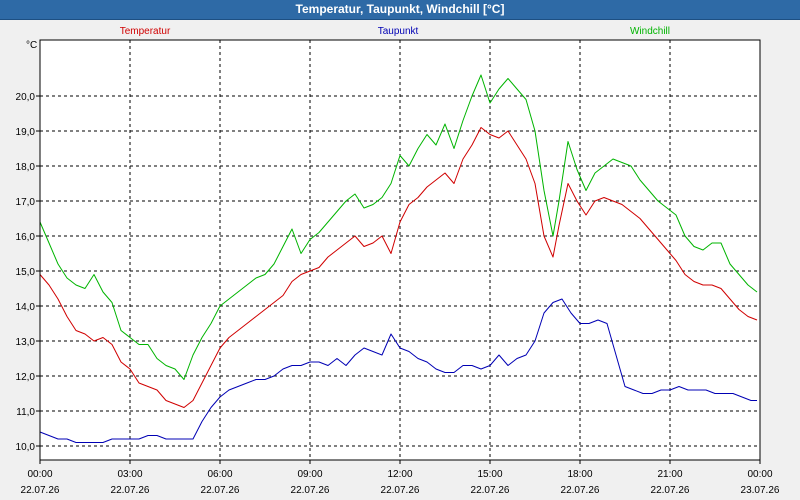 The height and width of the screenshot is (500, 800). Describe the element at coordinates (309, 474) in the screenshot. I see `x-tick-time-label: 09:00` at that location.